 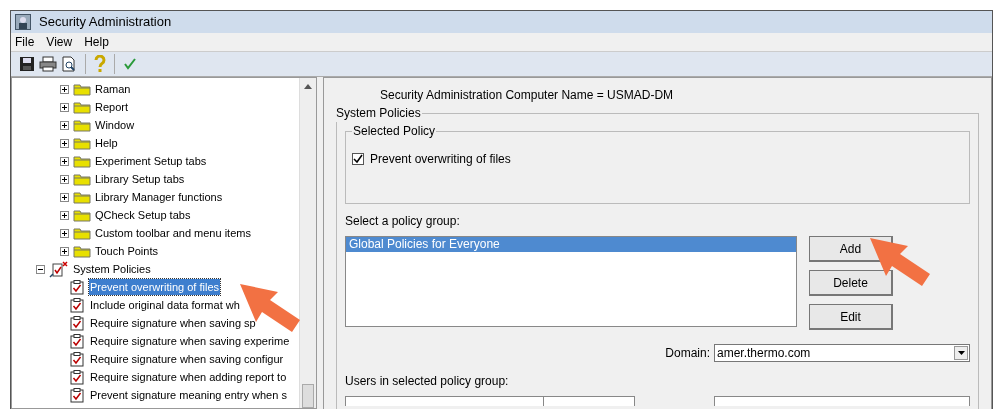 What do you see at coordinates (140, 179) in the screenshot?
I see `tree-item: Library Setup tabs` at bounding box center [140, 179].